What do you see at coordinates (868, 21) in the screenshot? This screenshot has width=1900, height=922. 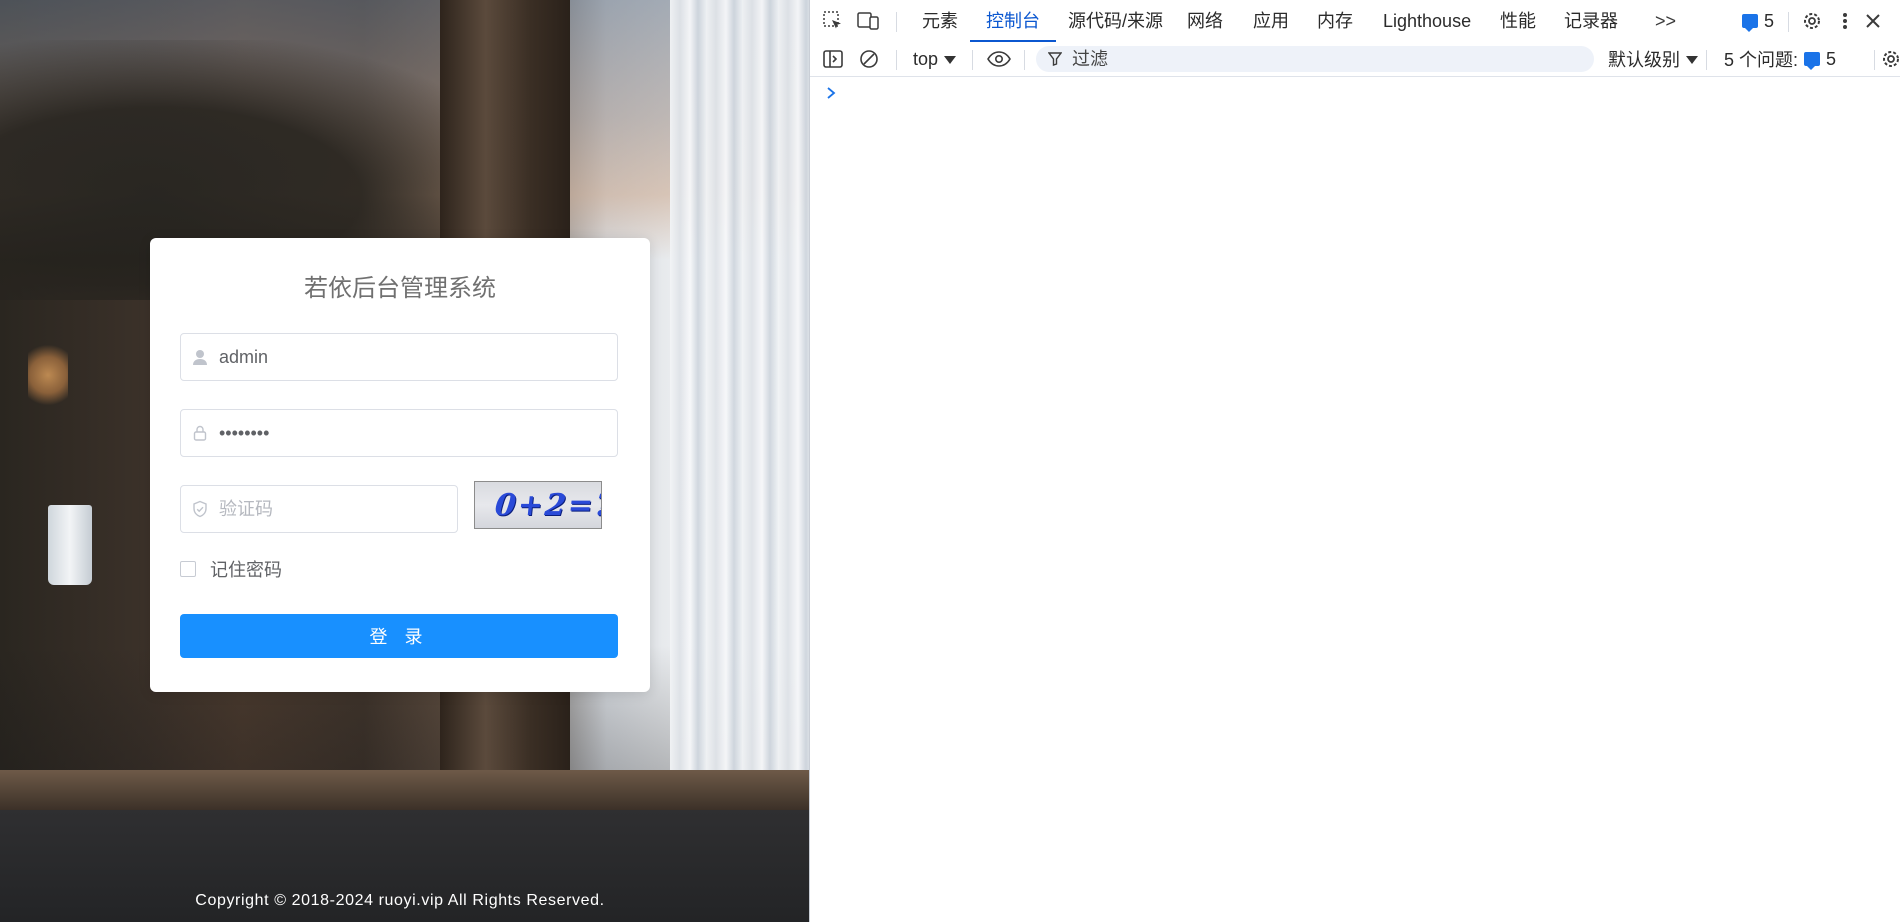 I see `device-toolbar-icon` at bounding box center [868, 21].